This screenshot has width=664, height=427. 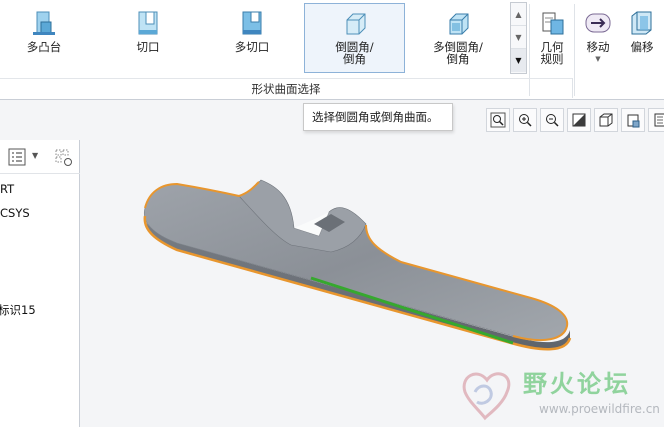 I want to click on cut-button: 切口, so click(x=148, y=39).